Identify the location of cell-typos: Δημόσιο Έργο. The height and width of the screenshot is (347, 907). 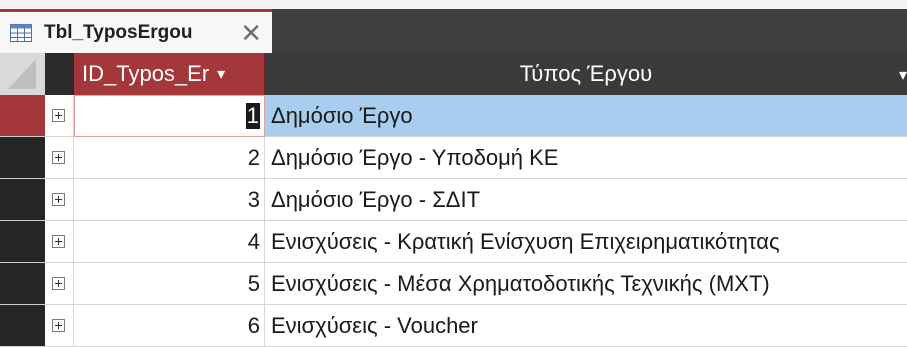
(586, 116).